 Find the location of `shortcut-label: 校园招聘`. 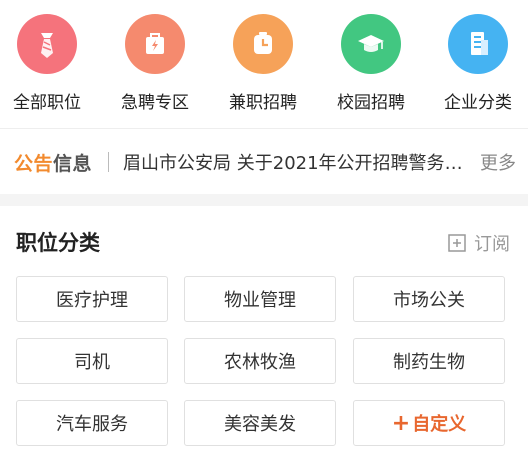

shortcut-label: 校园招聘 is located at coordinates (371, 103).